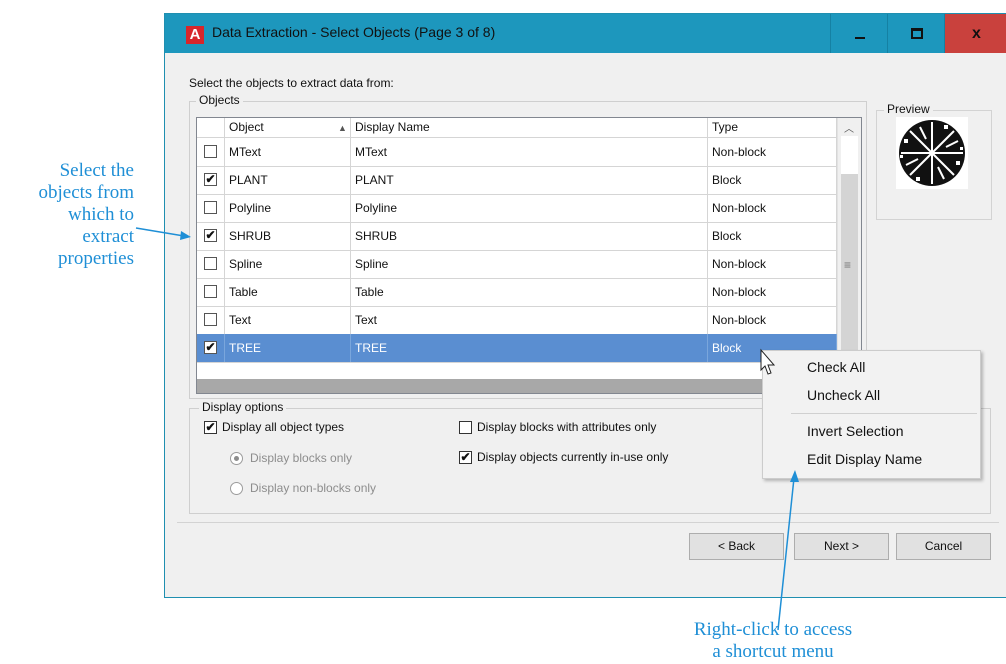  Describe the element at coordinates (859, 33) in the screenshot. I see `minimize-button` at that location.